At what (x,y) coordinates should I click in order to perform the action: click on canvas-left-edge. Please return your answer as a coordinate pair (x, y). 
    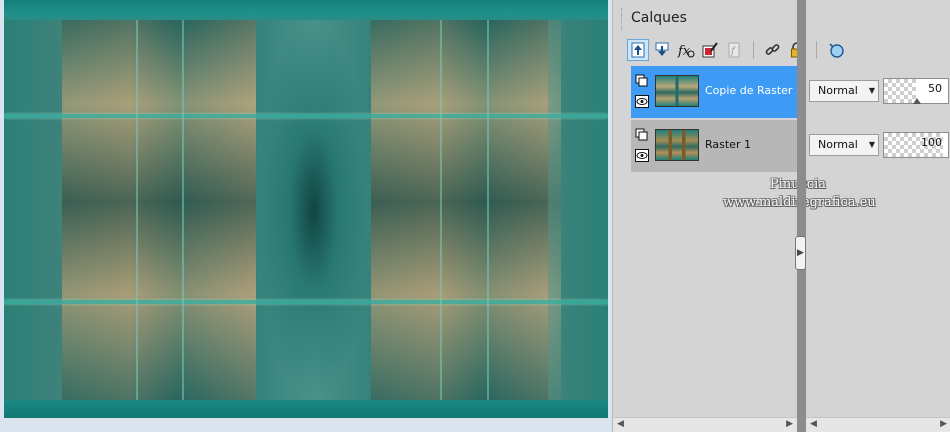
    Looking at the image, I should click on (34, 210).